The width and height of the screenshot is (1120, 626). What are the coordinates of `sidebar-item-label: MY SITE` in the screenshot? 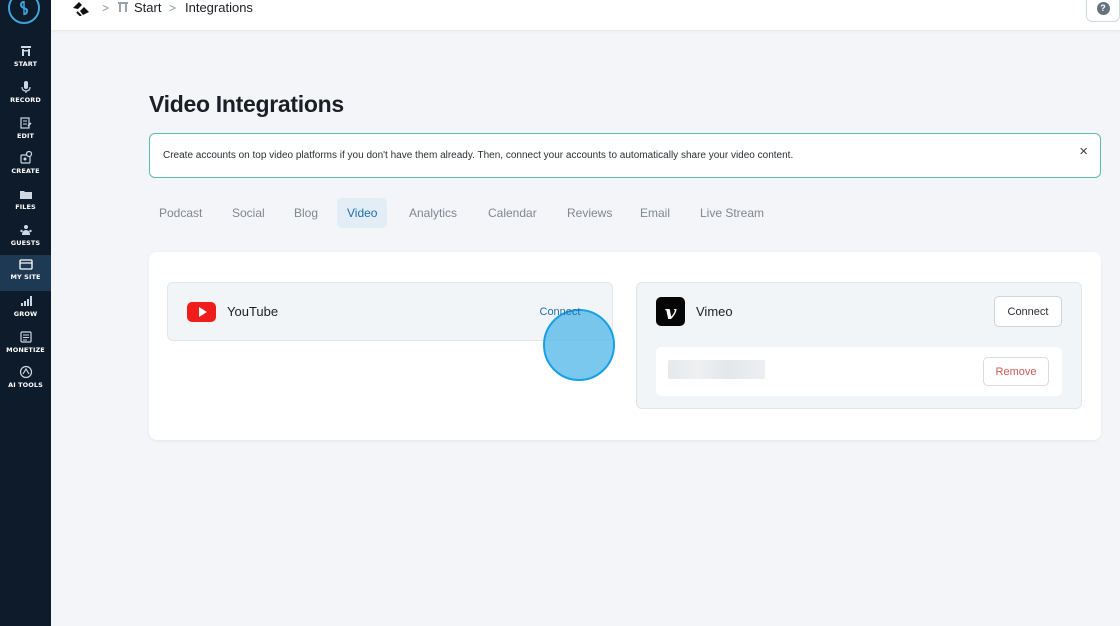 It's located at (25, 277).